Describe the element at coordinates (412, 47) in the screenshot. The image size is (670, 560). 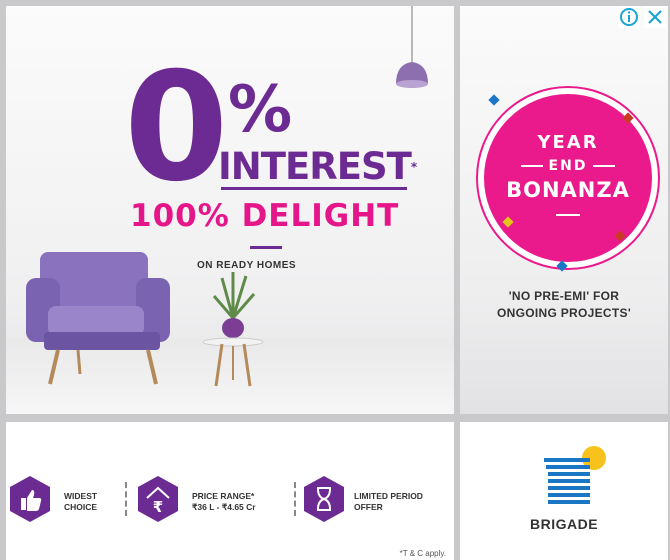
I see `pendant-lamp-icon` at that location.